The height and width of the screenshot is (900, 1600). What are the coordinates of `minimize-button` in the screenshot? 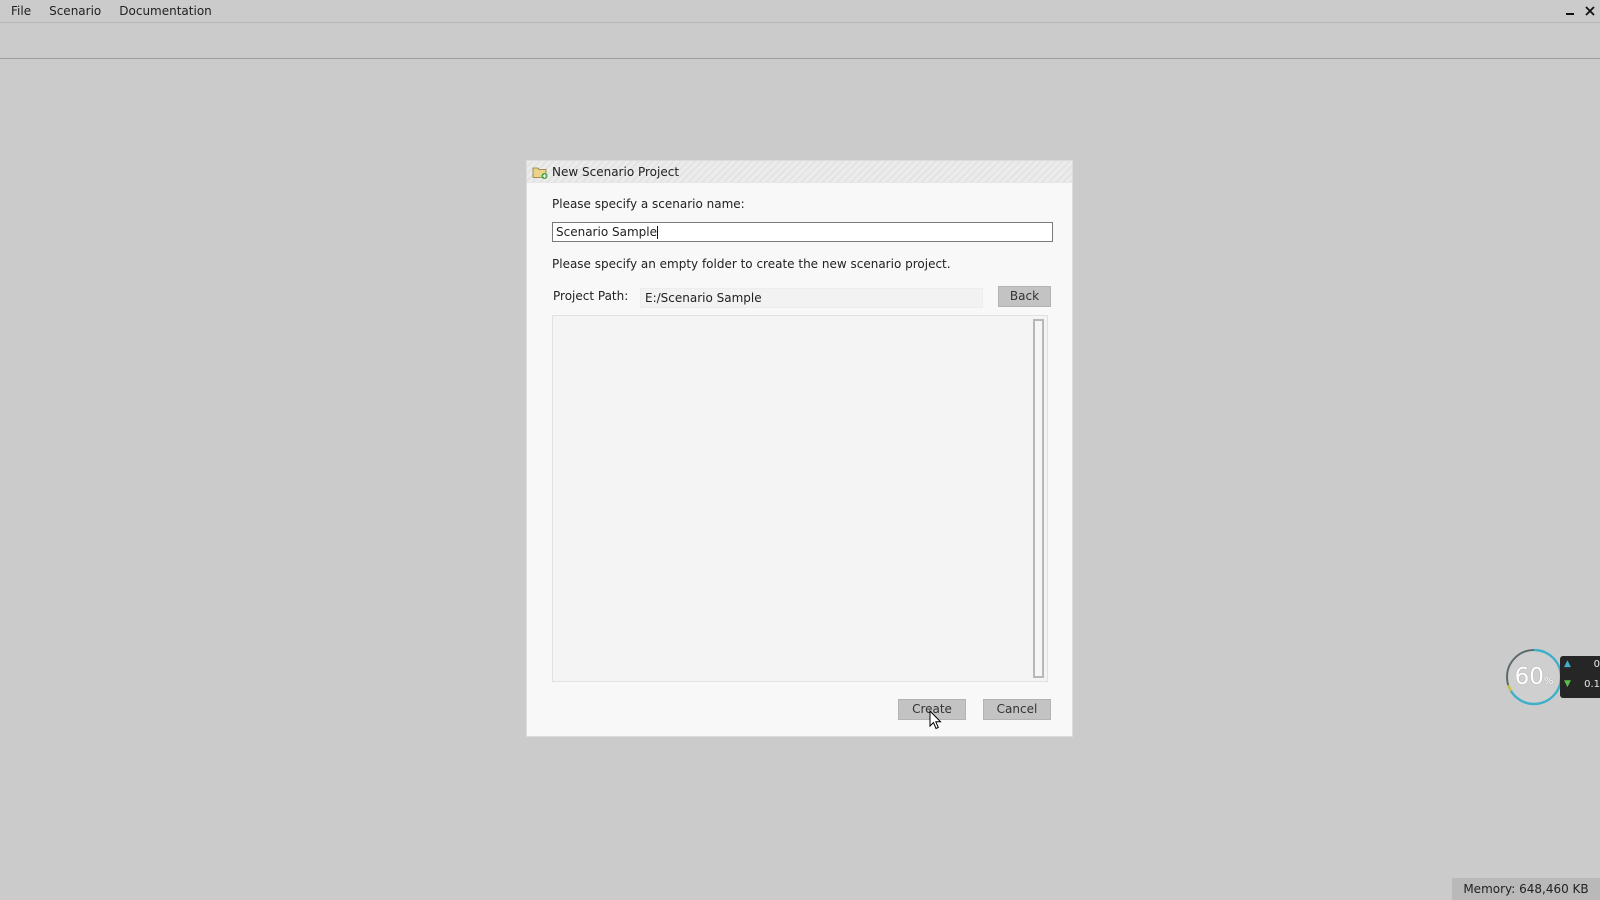 It's located at (1570, 11).